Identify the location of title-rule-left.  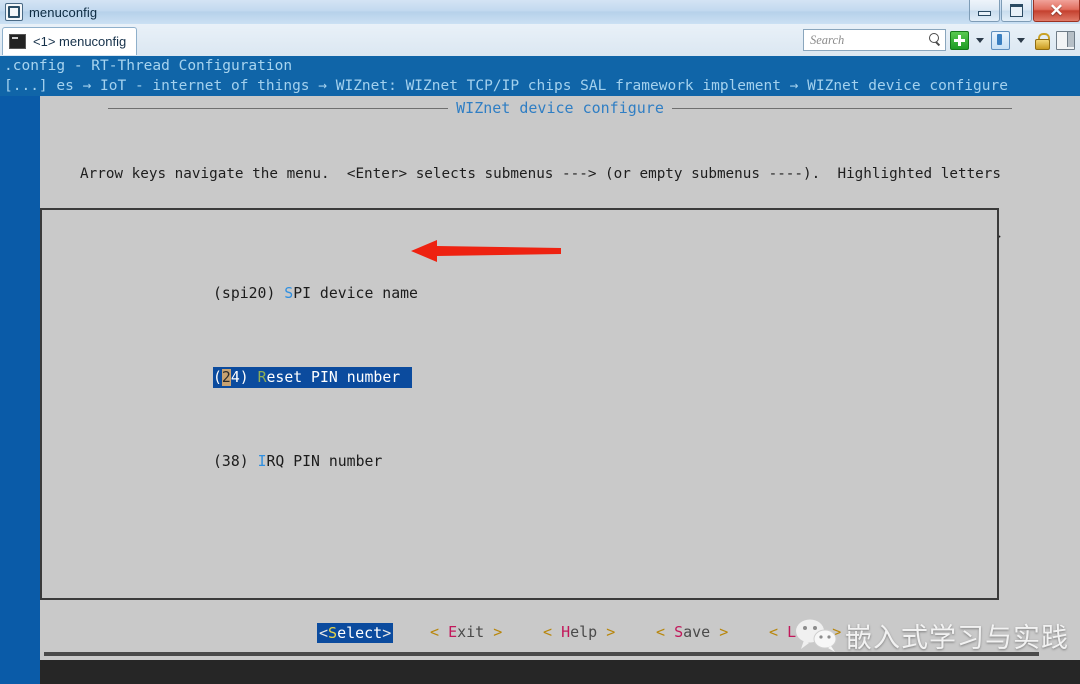
(278, 108).